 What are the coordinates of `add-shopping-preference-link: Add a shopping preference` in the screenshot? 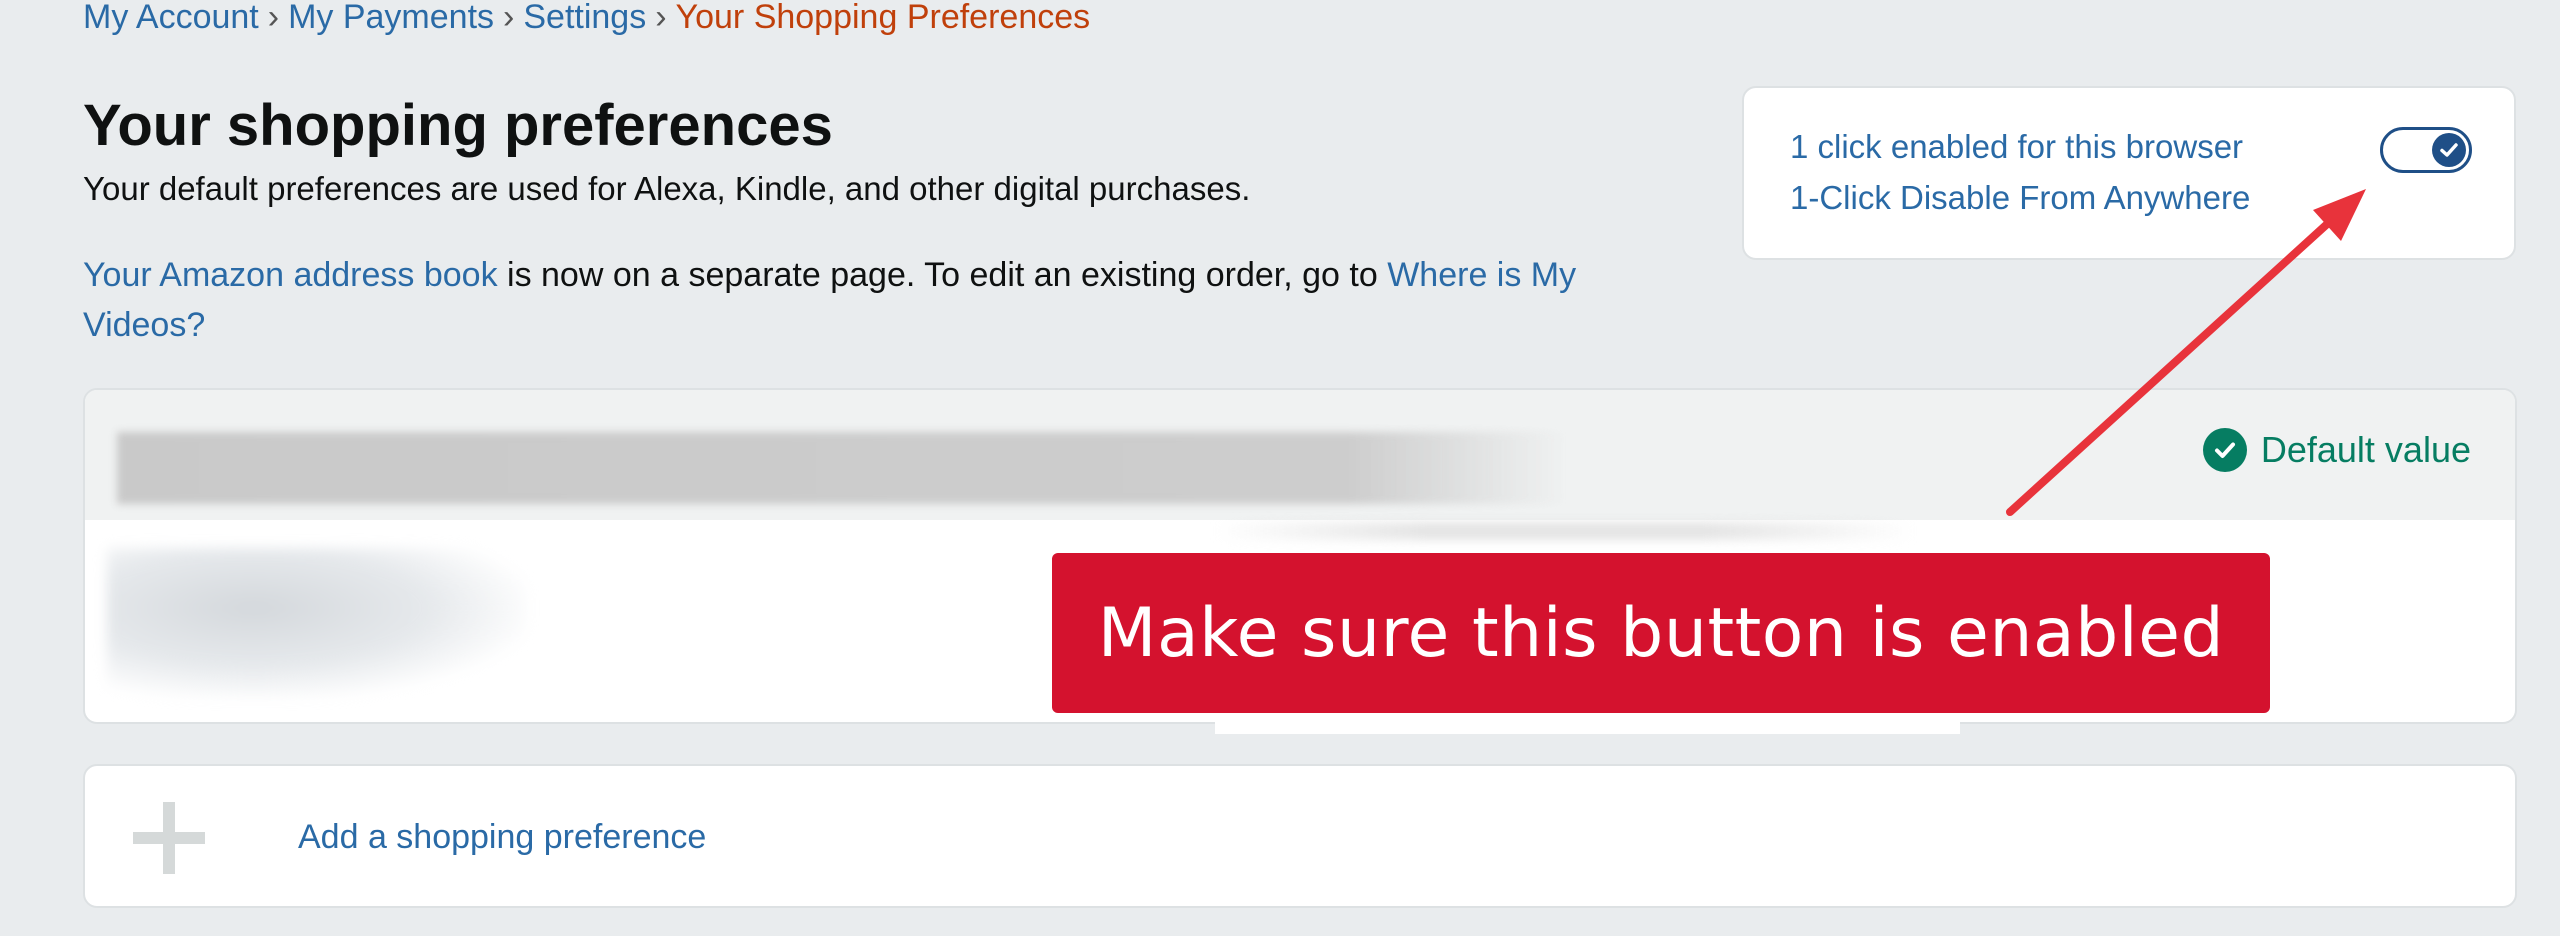 It's located at (502, 837).